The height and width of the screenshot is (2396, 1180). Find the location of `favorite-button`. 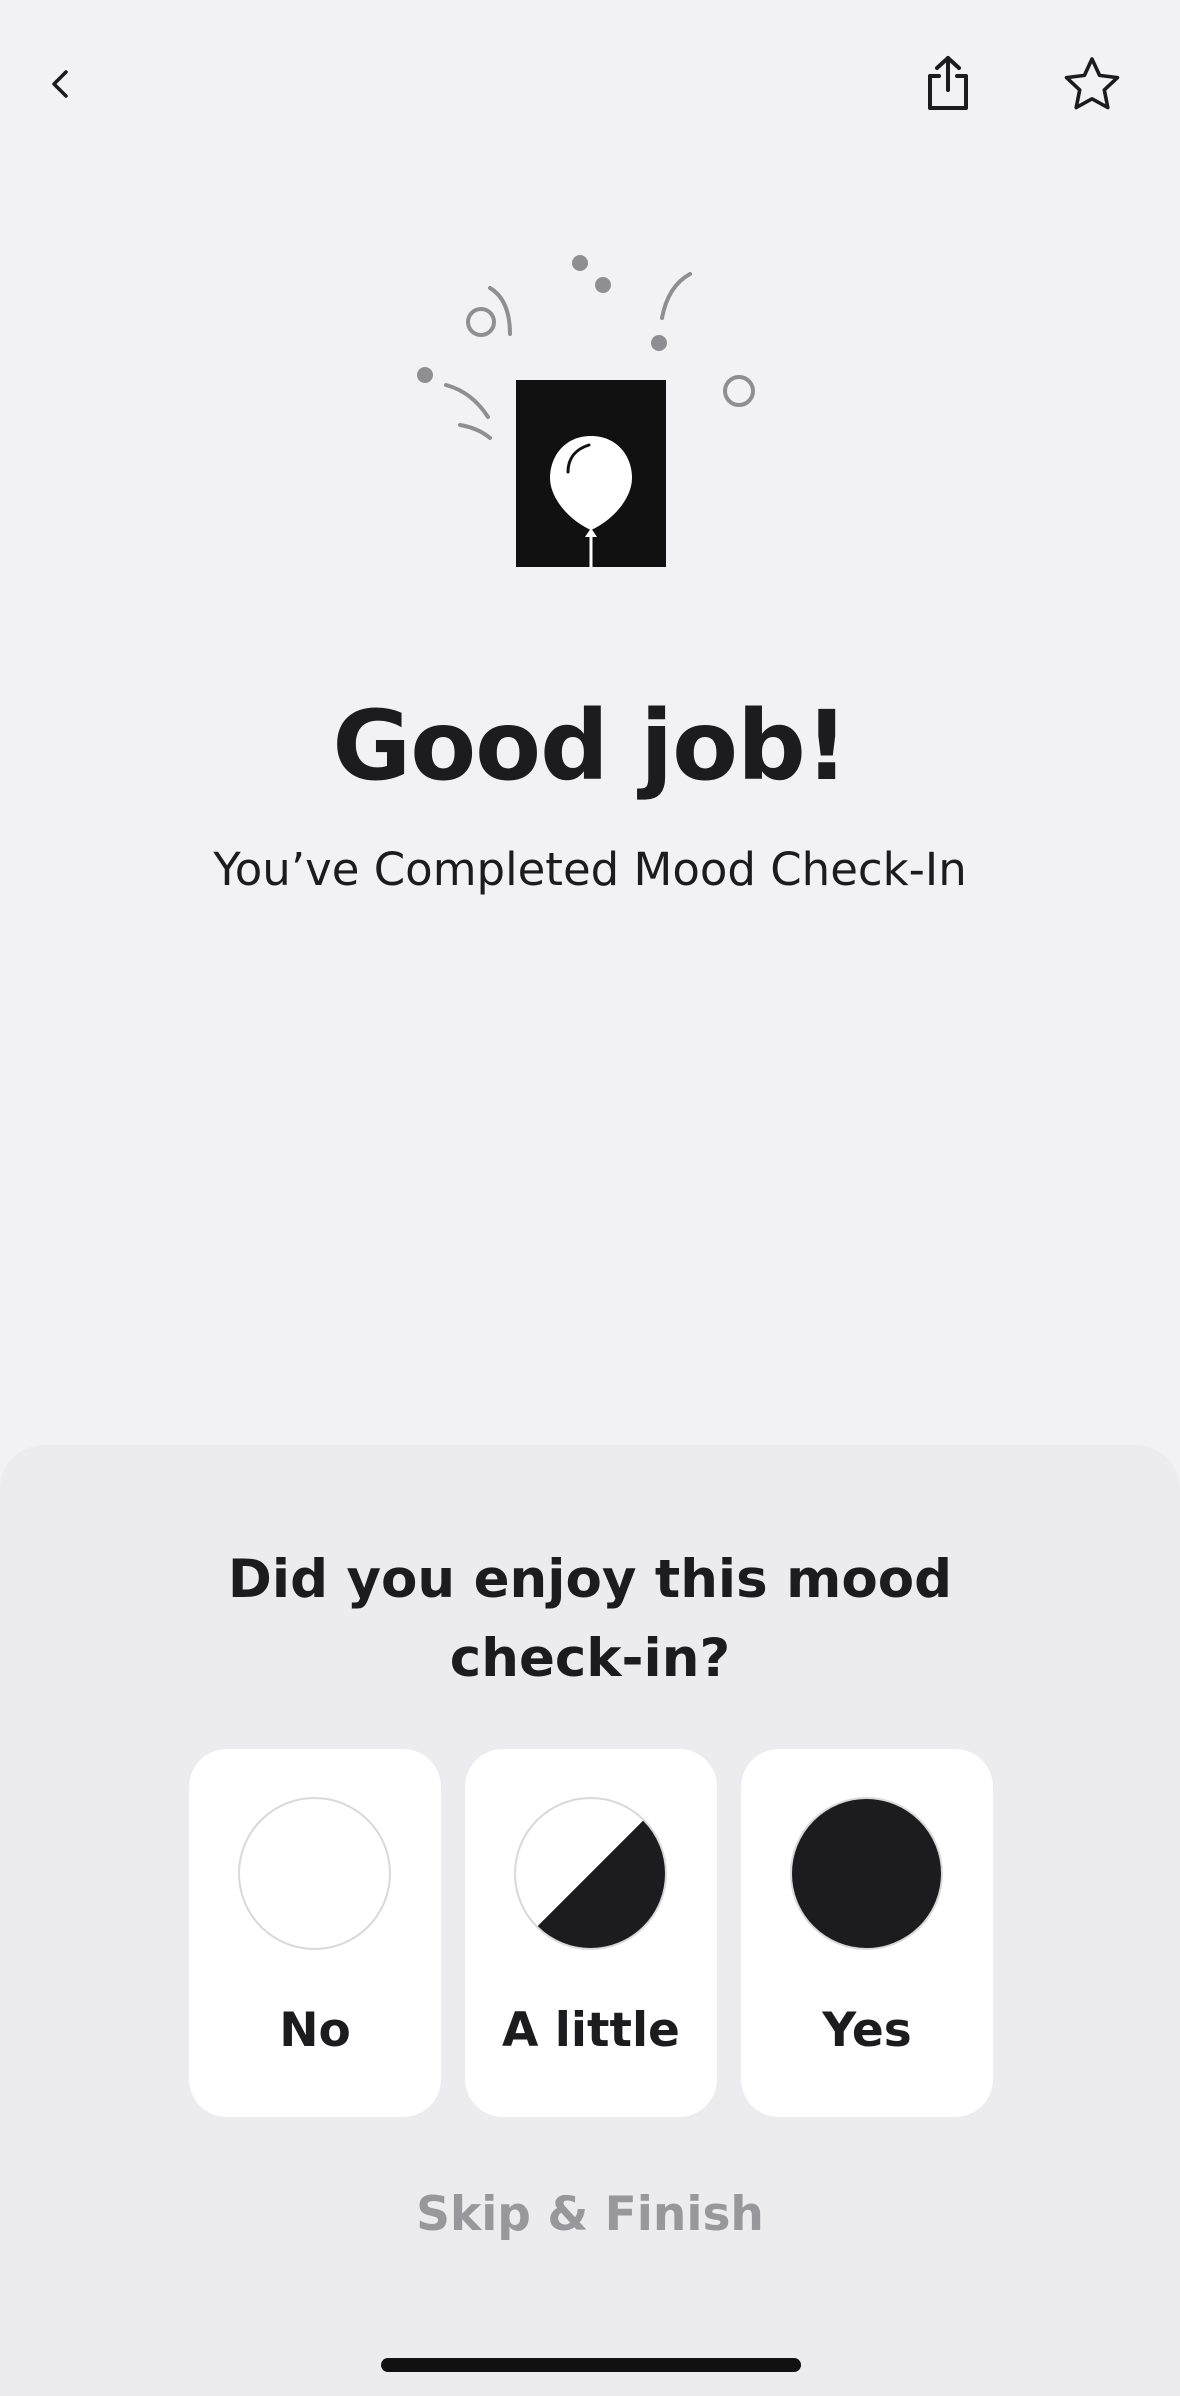

favorite-button is located at coordinates (1092, 84).